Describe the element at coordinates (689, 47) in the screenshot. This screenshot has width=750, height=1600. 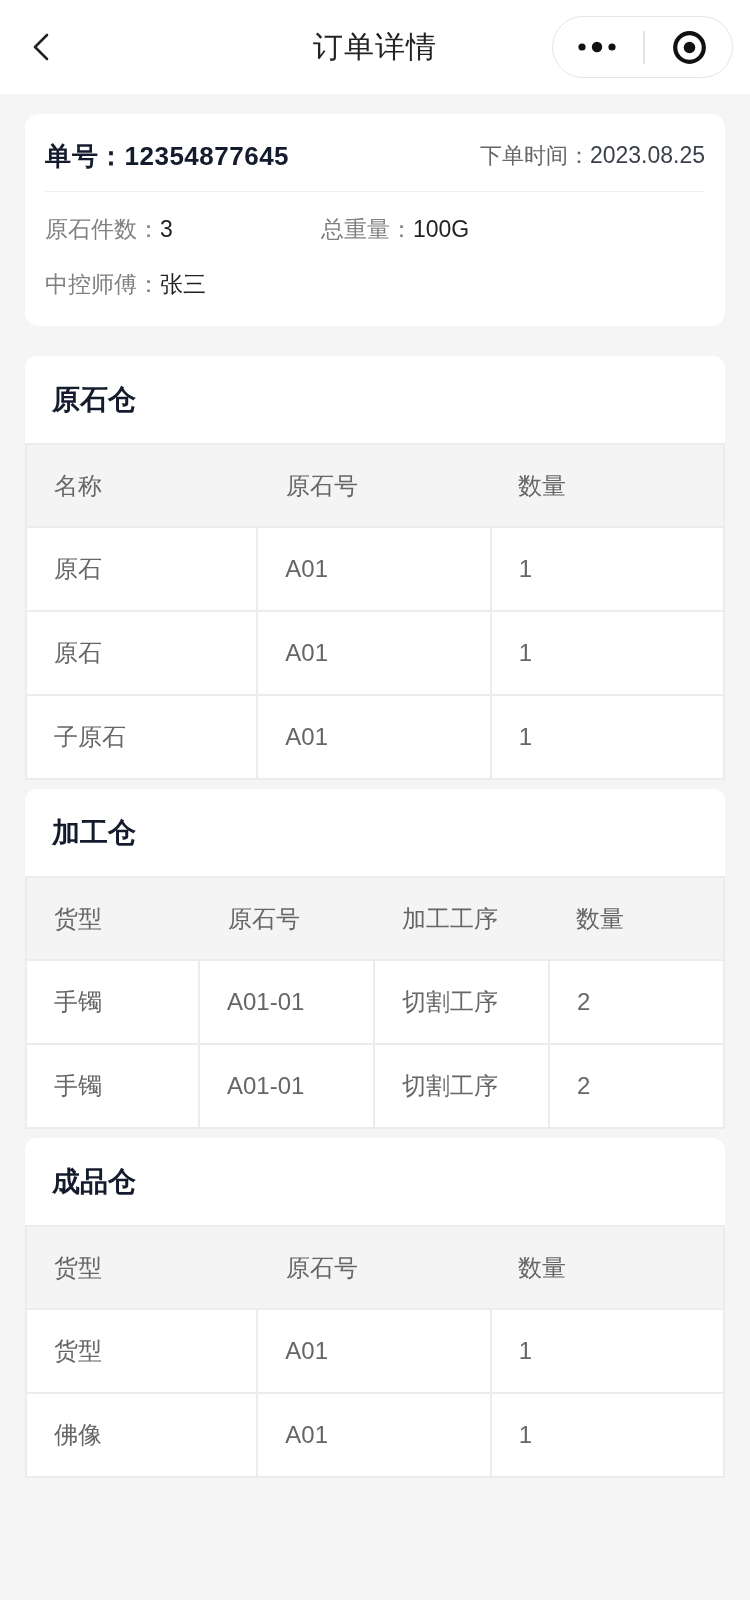
I see `target-icon` at that location.